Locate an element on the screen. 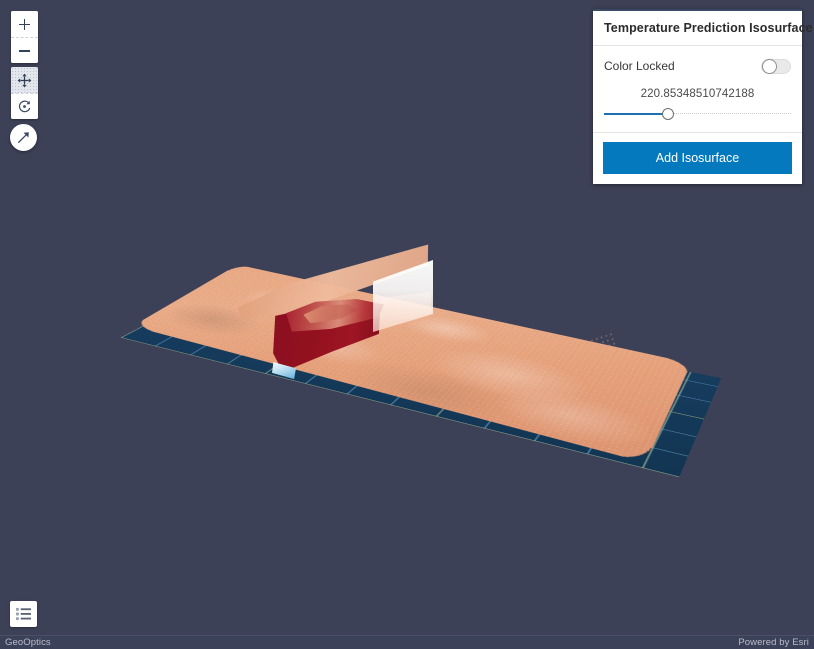  status-bar: GeoOptics Powered by Esri is located at coordinates (407, 642).